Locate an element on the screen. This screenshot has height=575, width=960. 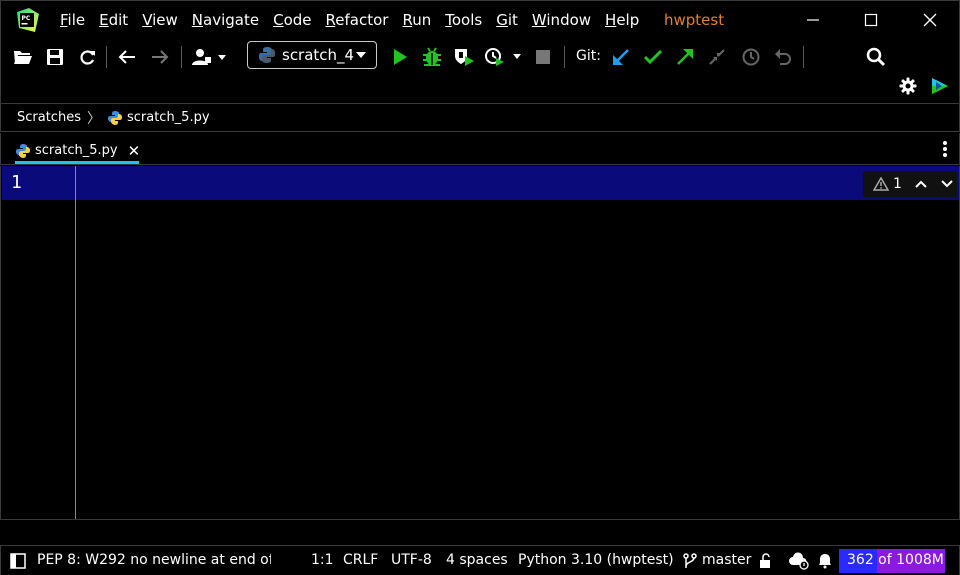
run-button is located at coordinates (400, 57).